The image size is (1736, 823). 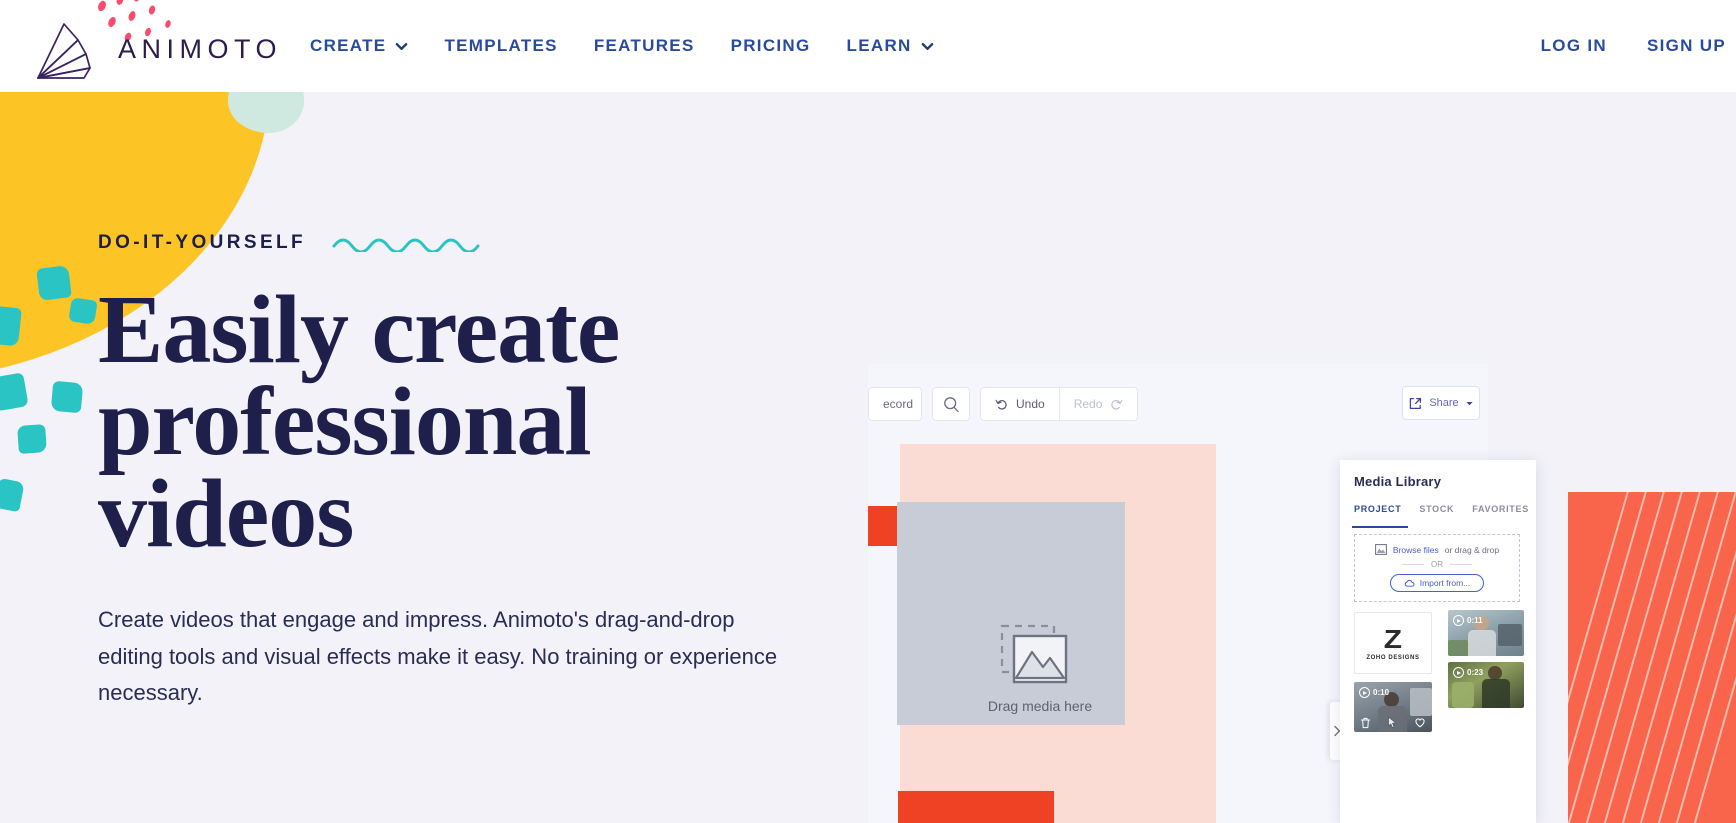 What do you see at coordinates (1381, 549) in the screenshot?
I see `image-file-icon` at bounding box center [1381, 549].